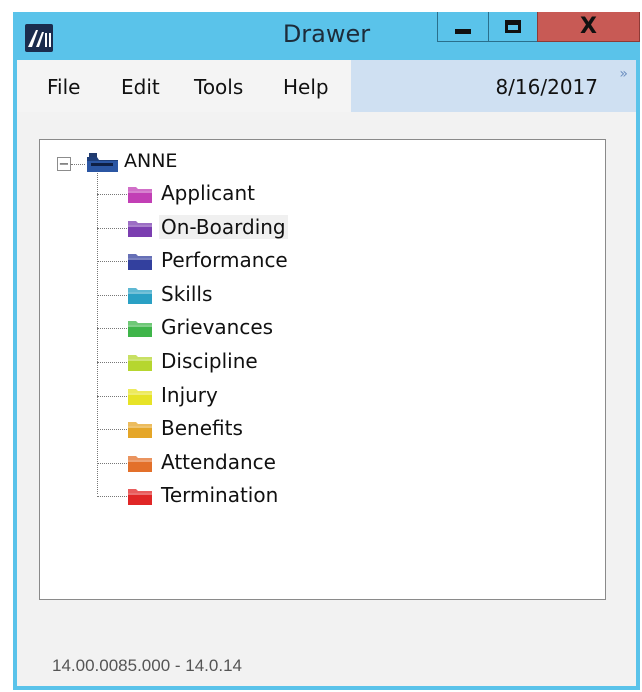  Describe the element at coordinates (463, 27) in the screenshot. I see `minimize-button` at that location.